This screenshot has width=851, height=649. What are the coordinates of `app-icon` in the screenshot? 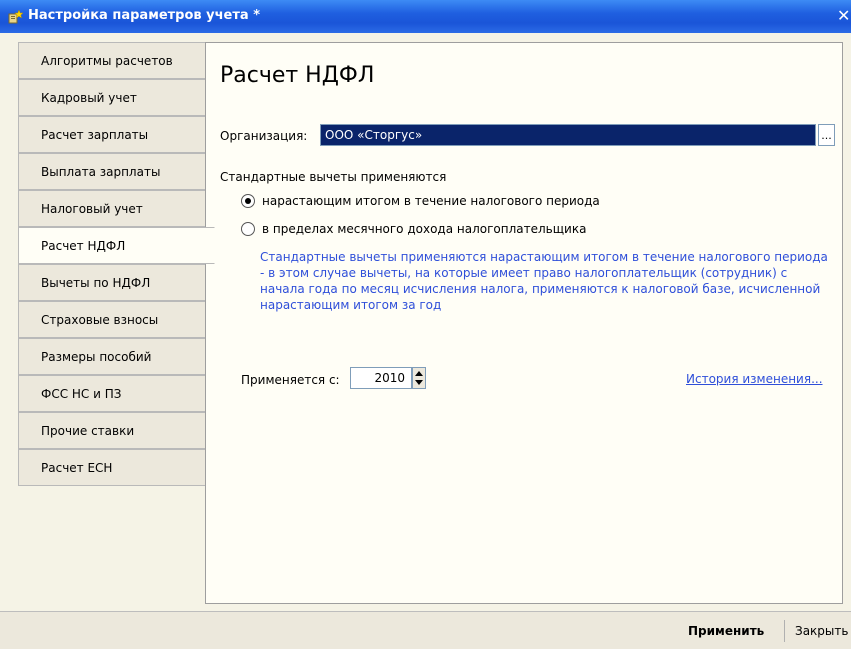 It's located at (16, 16).